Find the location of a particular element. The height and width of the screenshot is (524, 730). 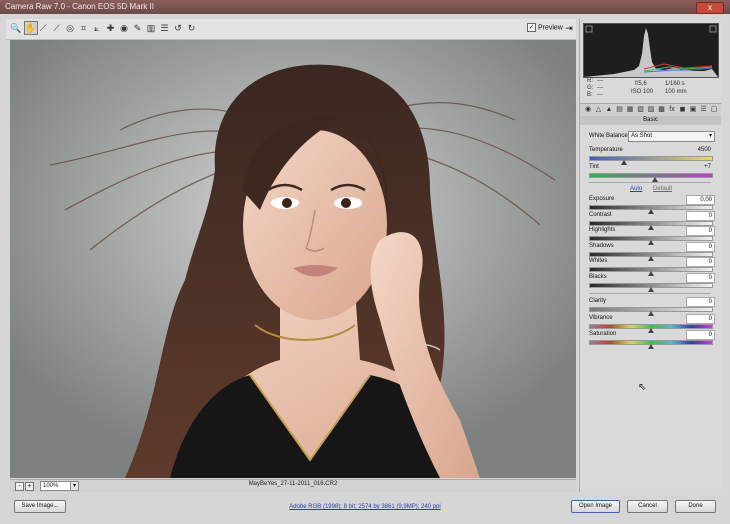

whites-slider-handle is located at coordinates (651, 273).